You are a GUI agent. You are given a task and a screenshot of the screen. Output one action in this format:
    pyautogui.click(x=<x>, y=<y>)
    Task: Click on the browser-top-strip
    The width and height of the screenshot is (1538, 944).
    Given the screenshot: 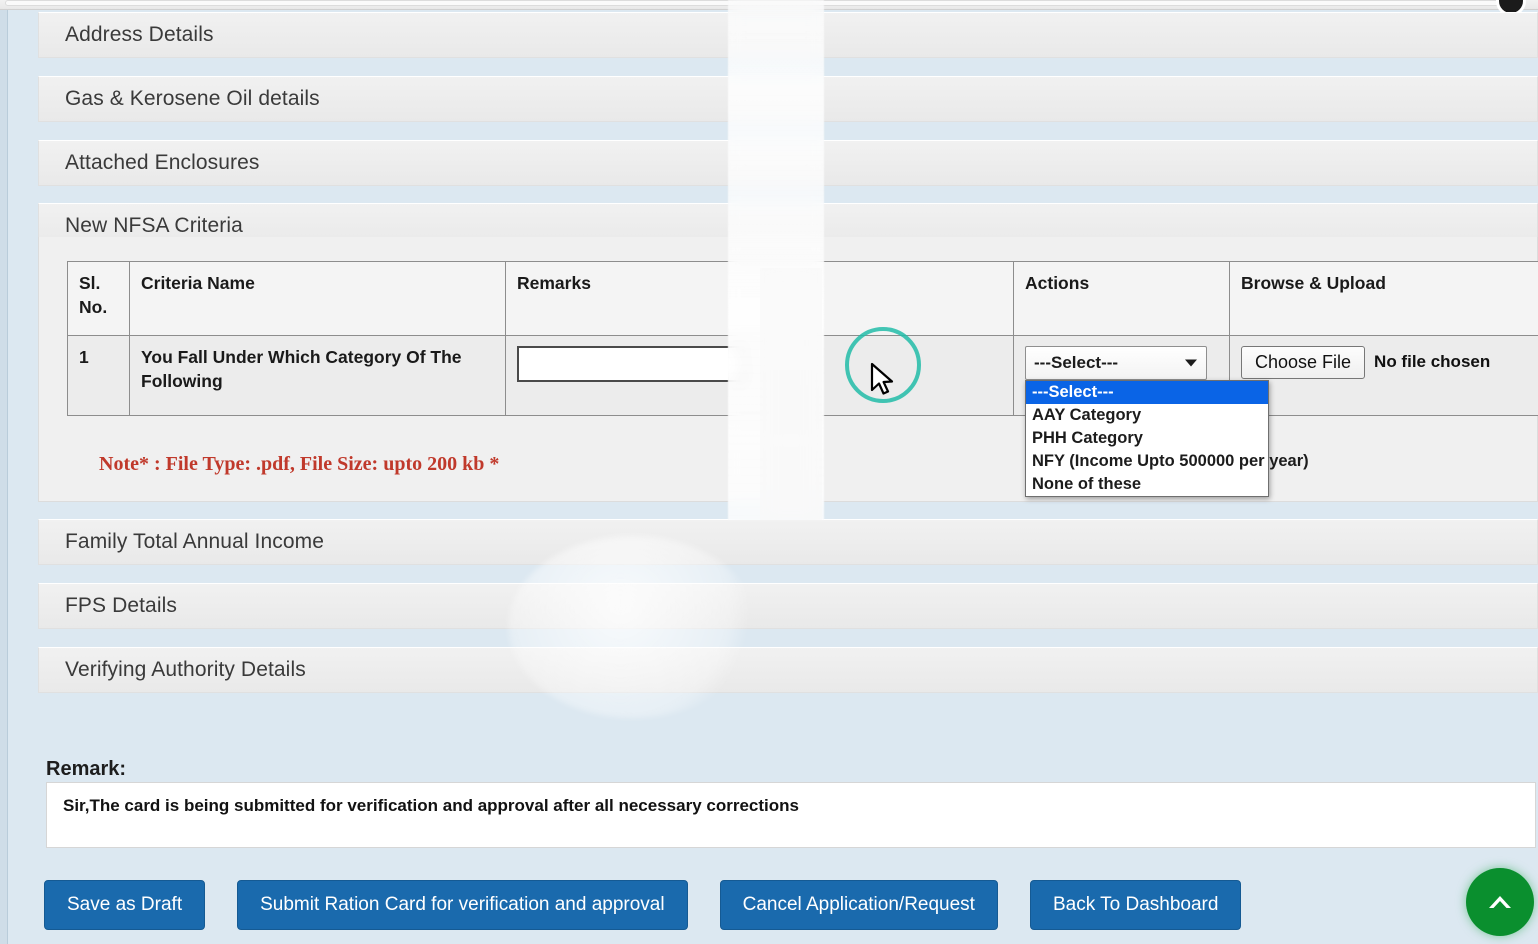 What is the action you would take?
    pyautogui.click(x=769, y=8)
    